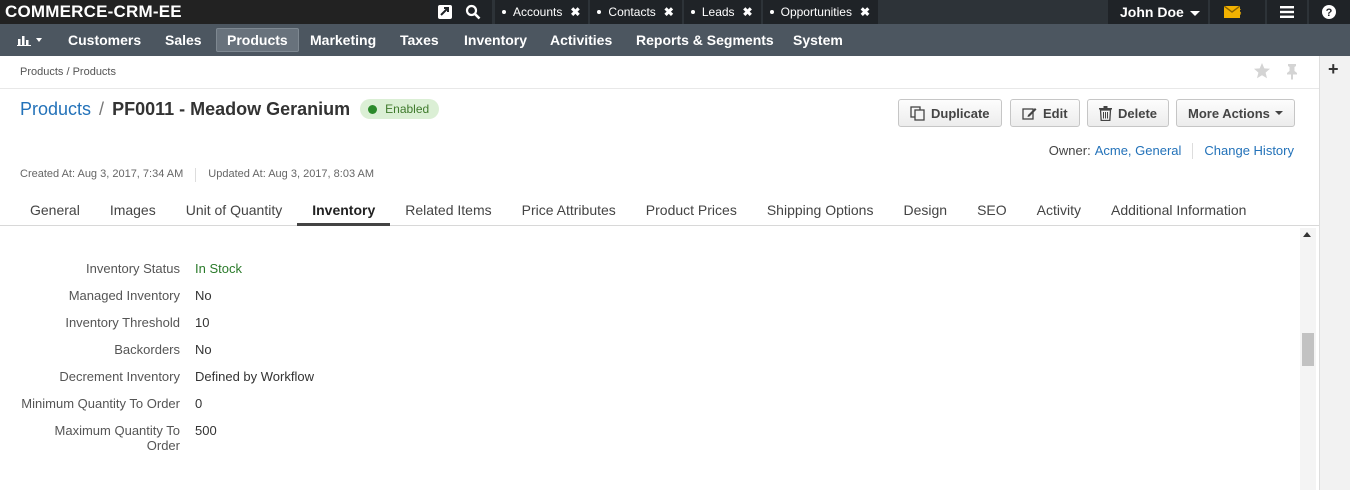 This screenshot has height=490, width=1350. Describe the element at coordinates (133, 268) in the screenshot. I see `inventory-status-label: Inventory Status` at that location.